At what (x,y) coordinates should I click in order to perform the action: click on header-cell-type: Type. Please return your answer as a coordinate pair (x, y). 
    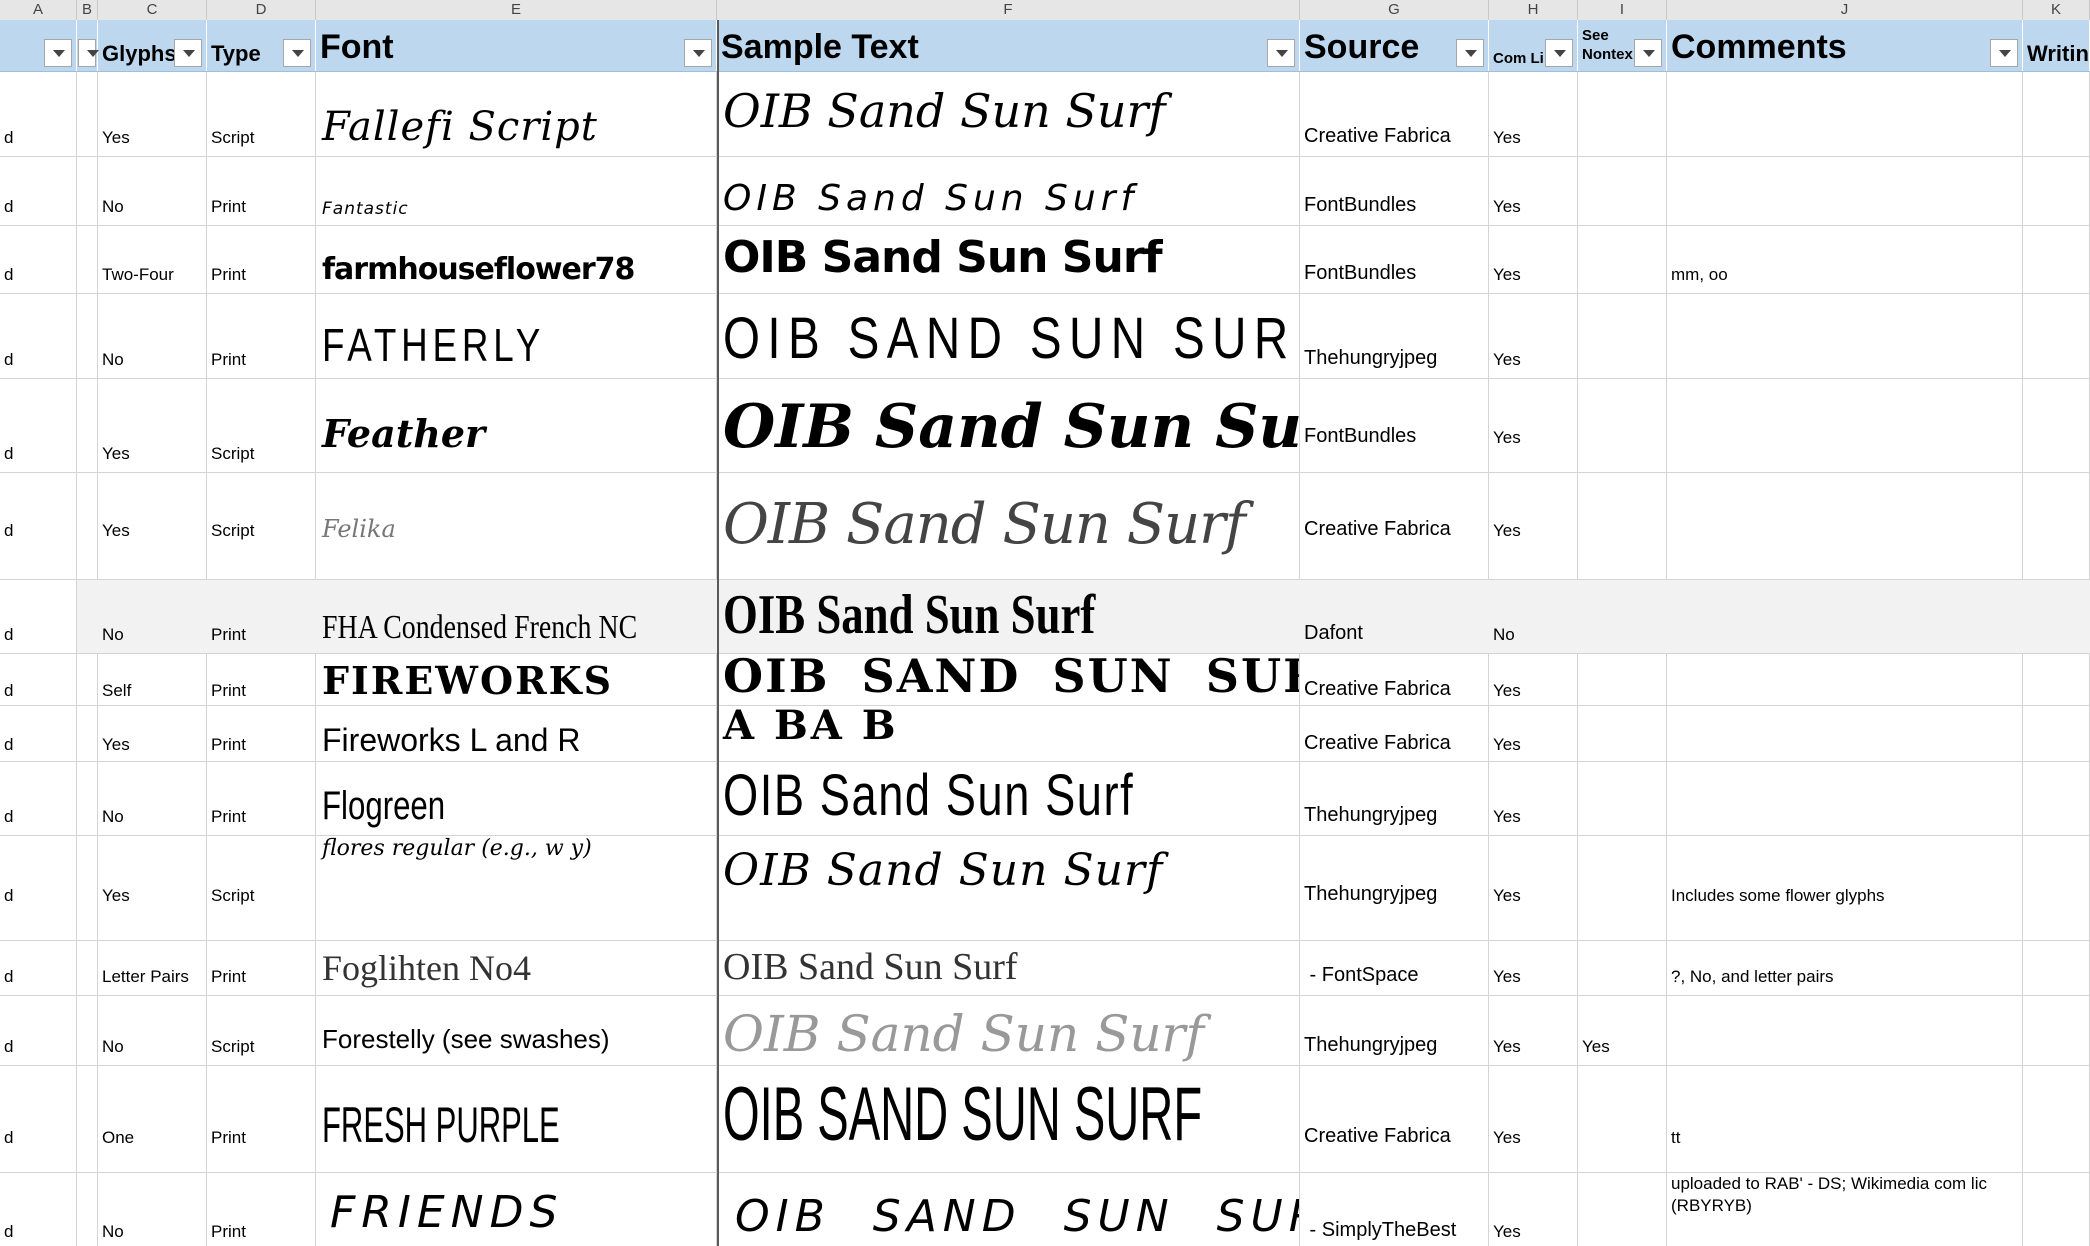
    Looking at the image, I should click on (261, 45).